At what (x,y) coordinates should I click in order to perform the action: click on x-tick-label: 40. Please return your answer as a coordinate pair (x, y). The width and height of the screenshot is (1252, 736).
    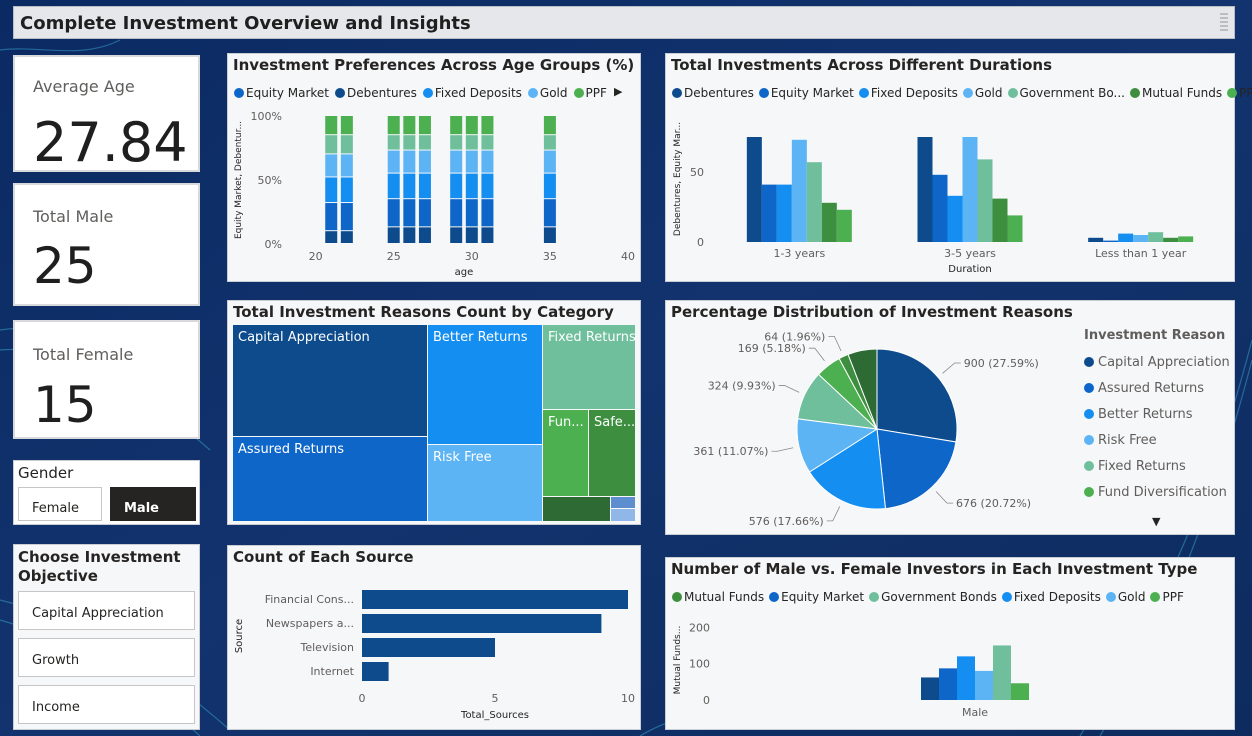
    Looking at the image, I should click on (628, 256).